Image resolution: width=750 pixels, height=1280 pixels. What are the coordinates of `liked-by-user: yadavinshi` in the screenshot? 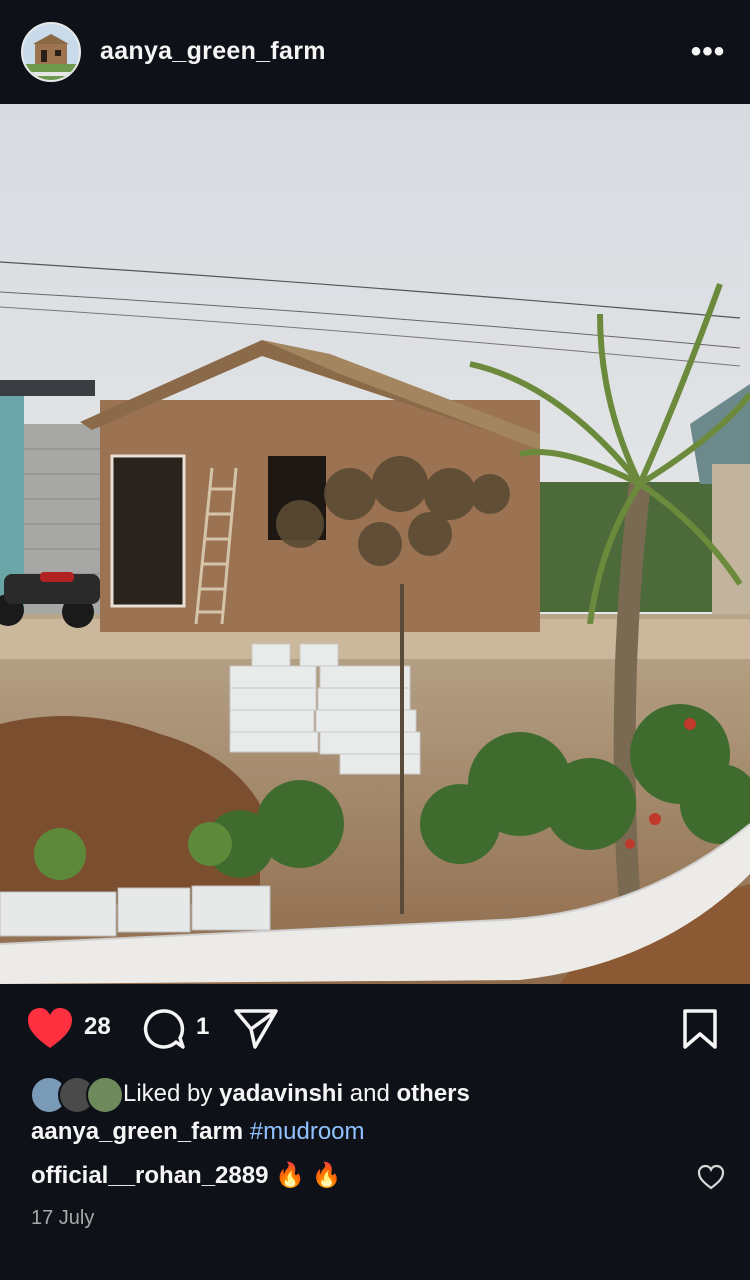 It's located at (281, 1093).